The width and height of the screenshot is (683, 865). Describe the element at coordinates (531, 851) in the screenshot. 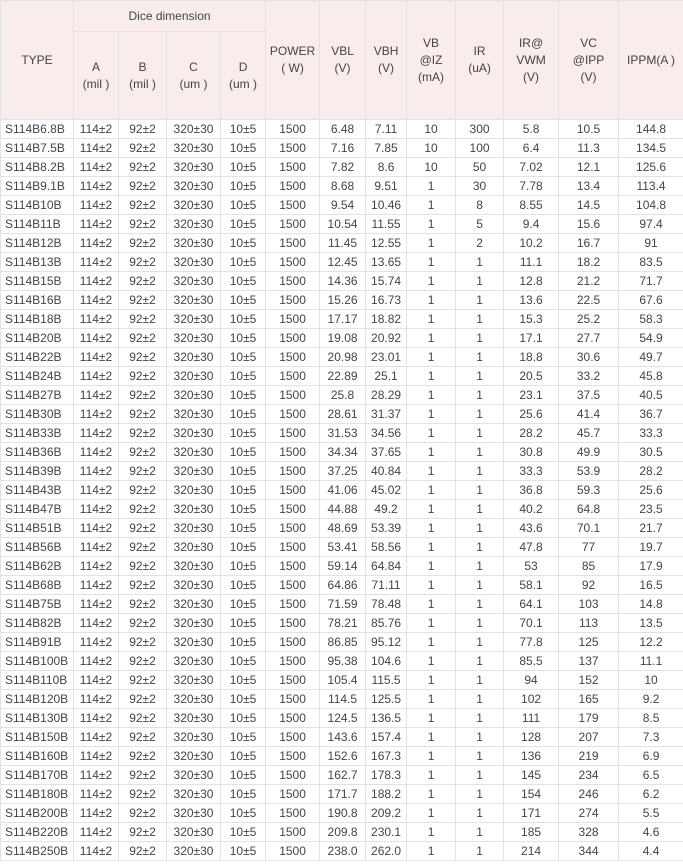

I see `cell-ir-vwm: 214` at that location.